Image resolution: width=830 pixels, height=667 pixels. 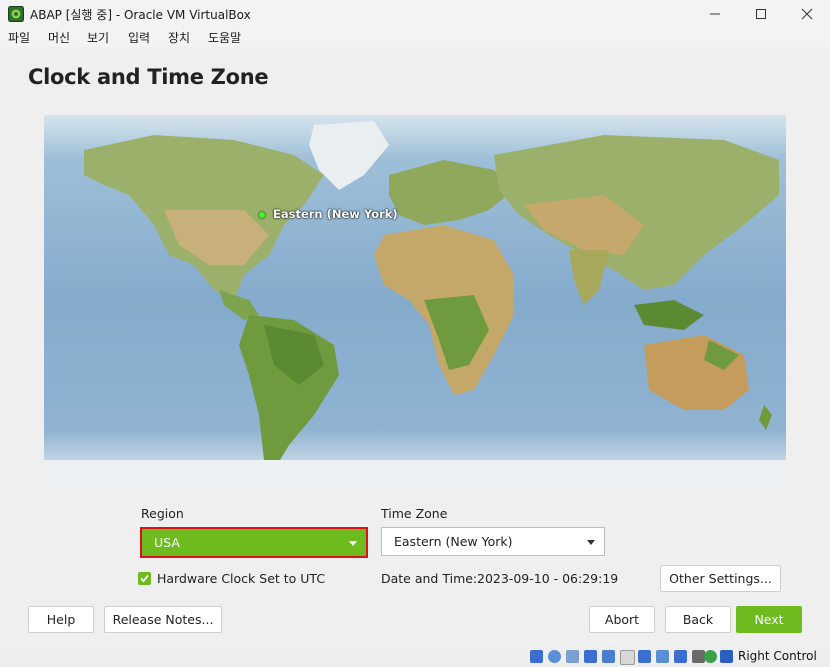 I want to click on keyboard-capture-icon, so click(x=726, y=656).